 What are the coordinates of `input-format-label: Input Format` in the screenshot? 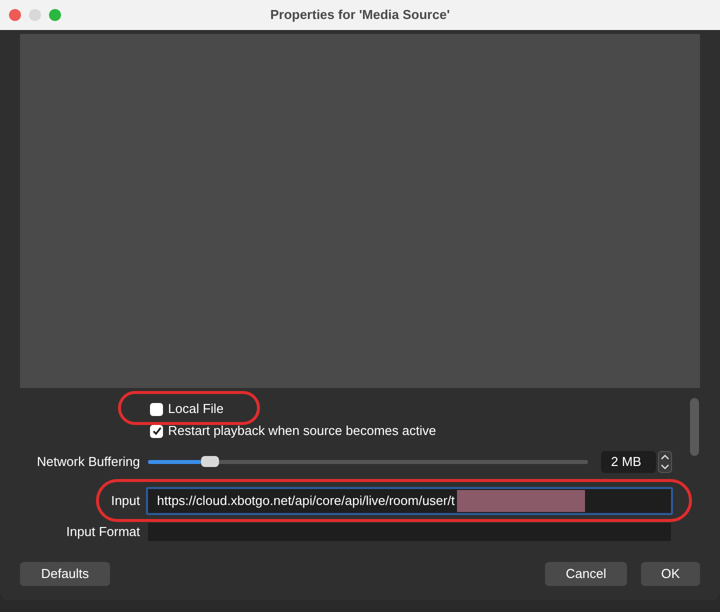 It's located at (103, 532).